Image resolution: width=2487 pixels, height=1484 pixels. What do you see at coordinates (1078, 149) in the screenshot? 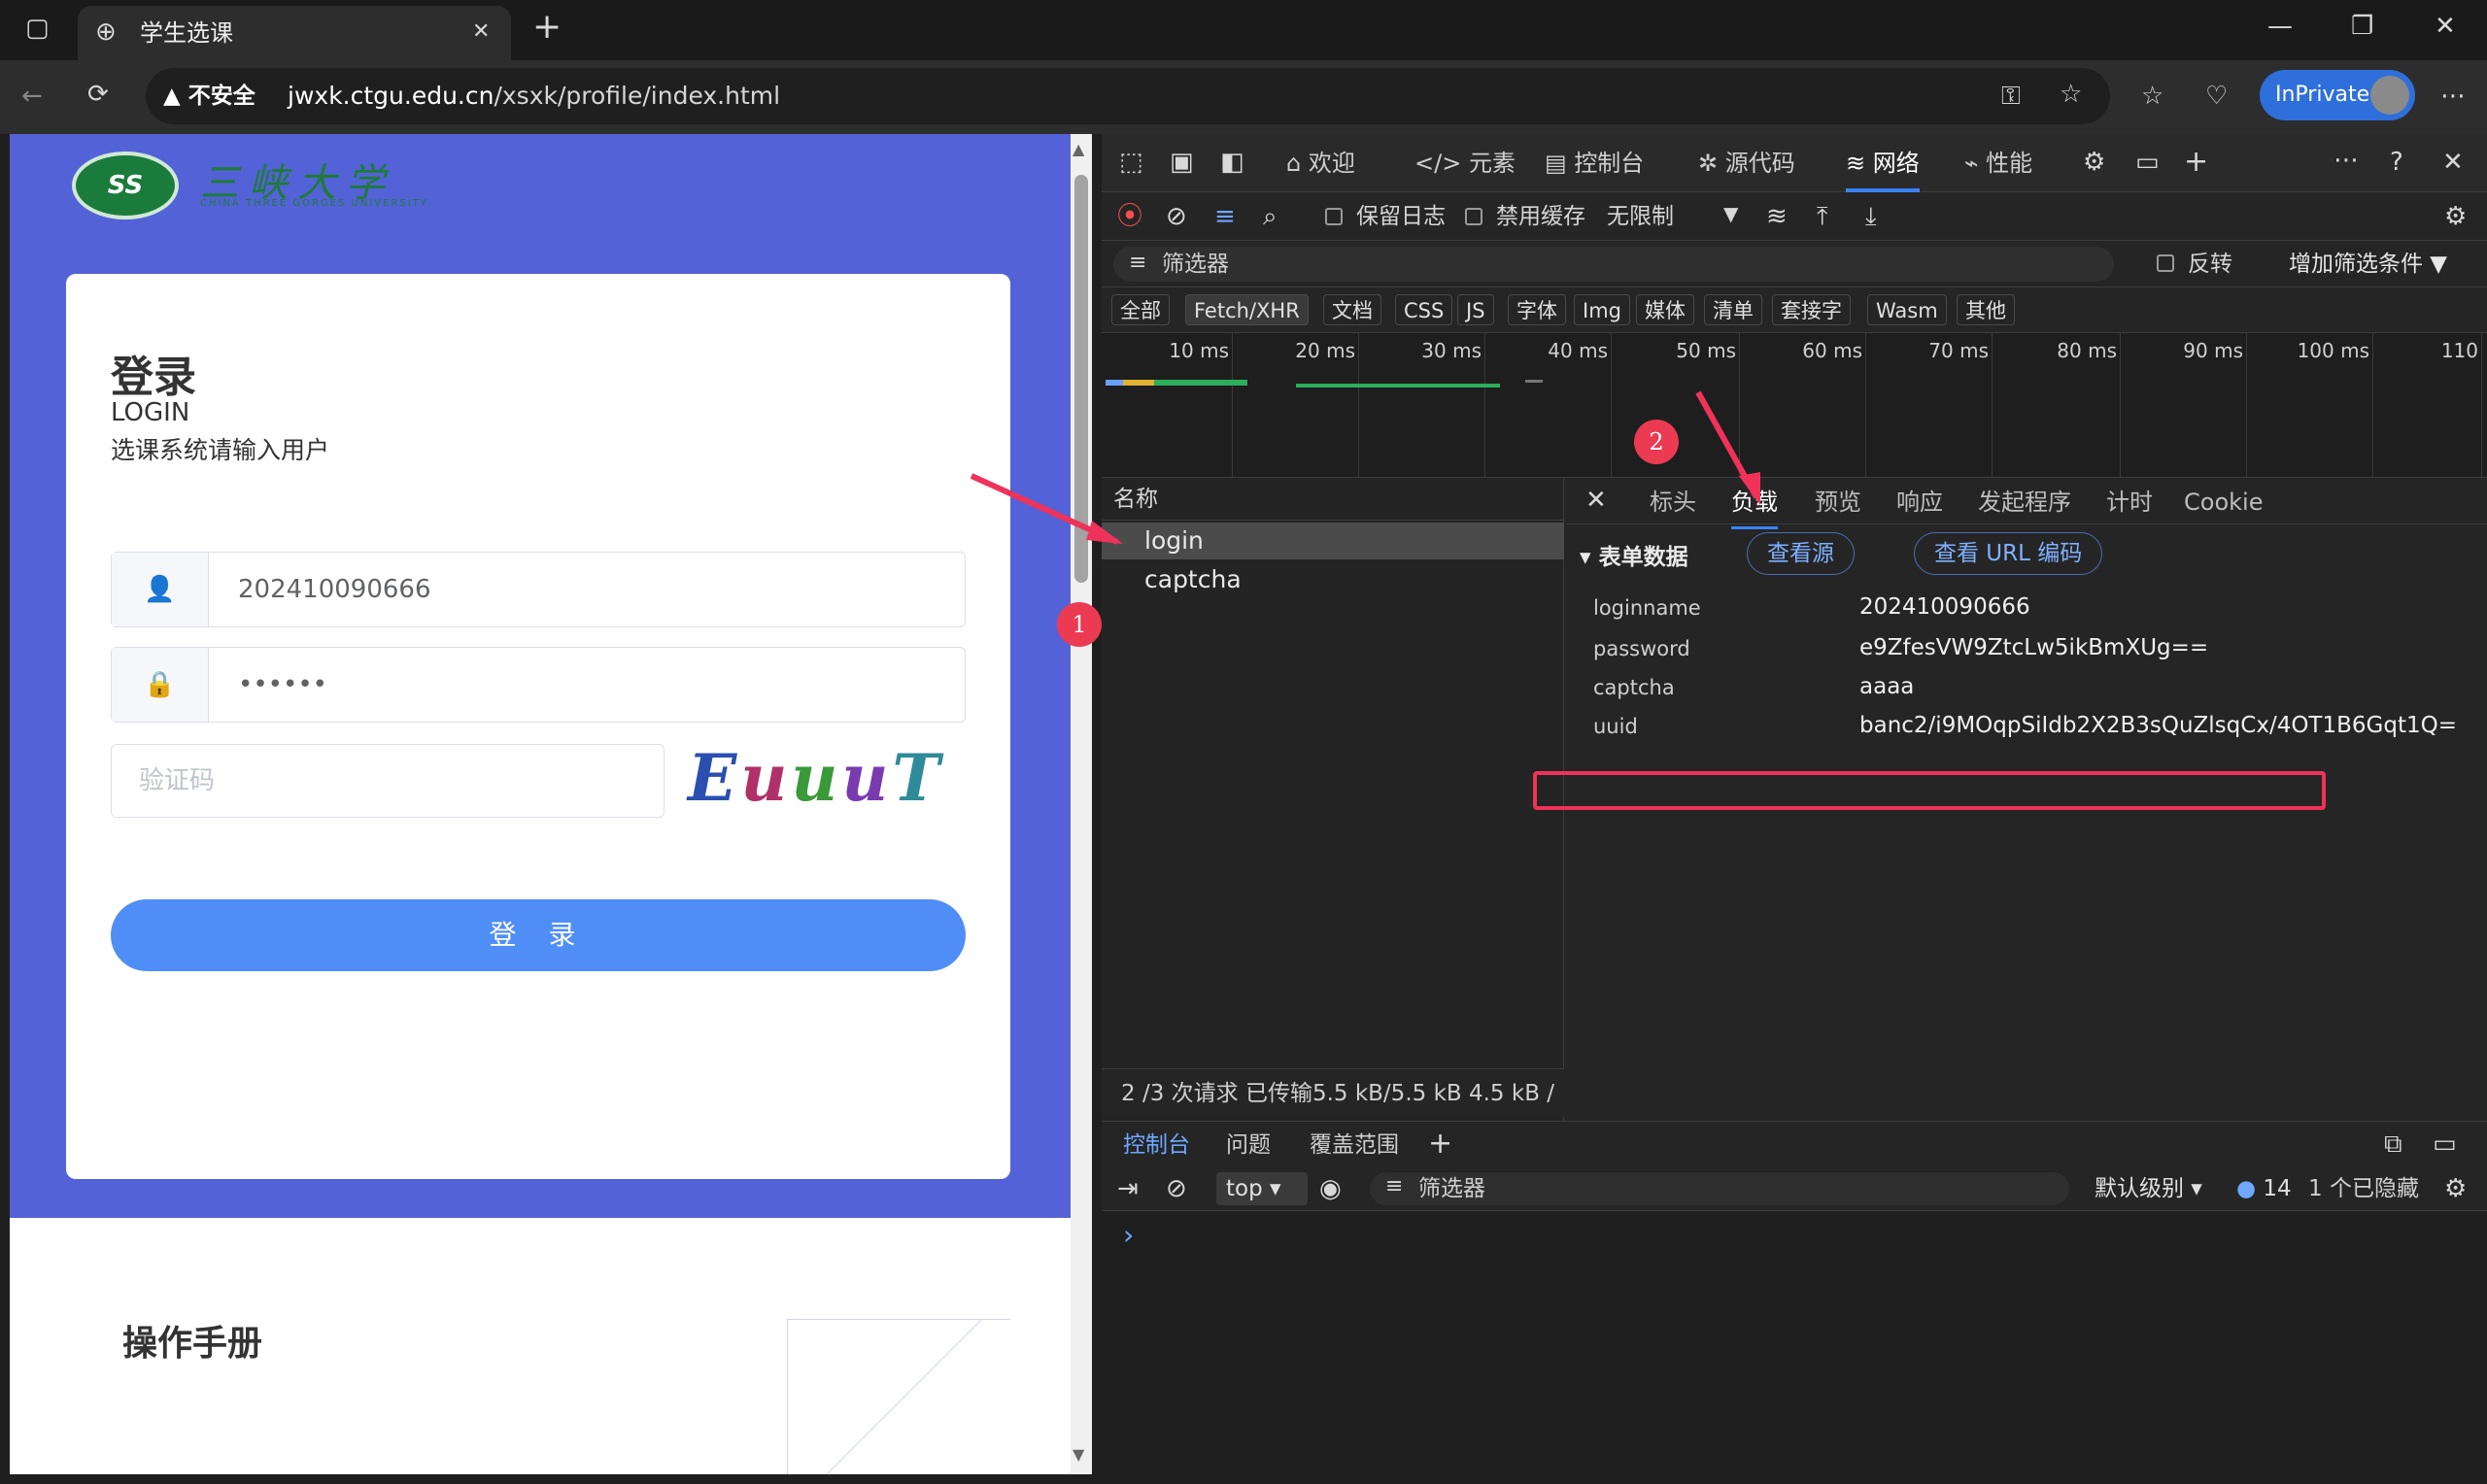
I see `scroll-up-icon: ▲` at bounding box center [1078, 149].